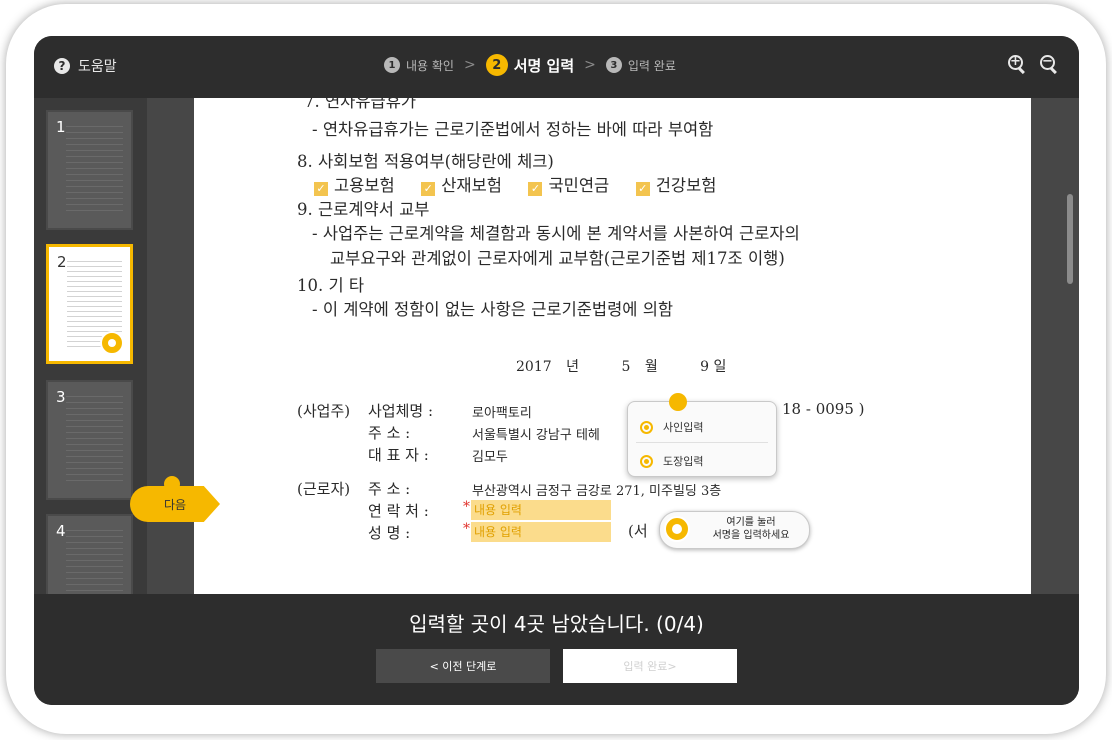  What do you see at coordinates (89, 170) in the screenshot?
I see `page-thumbnail-1: 1` at bounding box center [89, 170].